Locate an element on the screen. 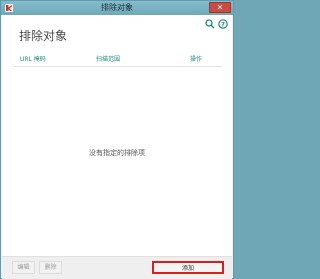 The image size is (320, 279). column-header-scan-scope: 扫描范围 is located at coordinates (108, 59).